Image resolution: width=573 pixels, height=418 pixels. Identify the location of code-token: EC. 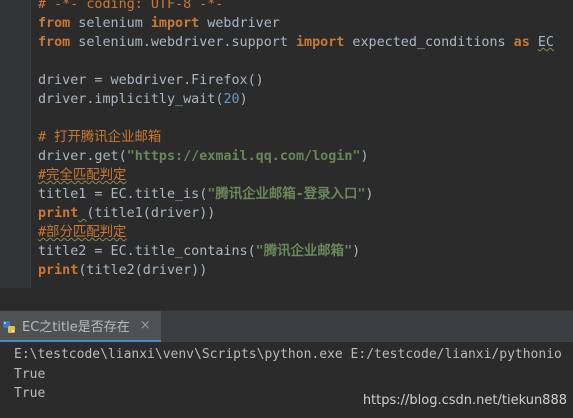
(545, 42).